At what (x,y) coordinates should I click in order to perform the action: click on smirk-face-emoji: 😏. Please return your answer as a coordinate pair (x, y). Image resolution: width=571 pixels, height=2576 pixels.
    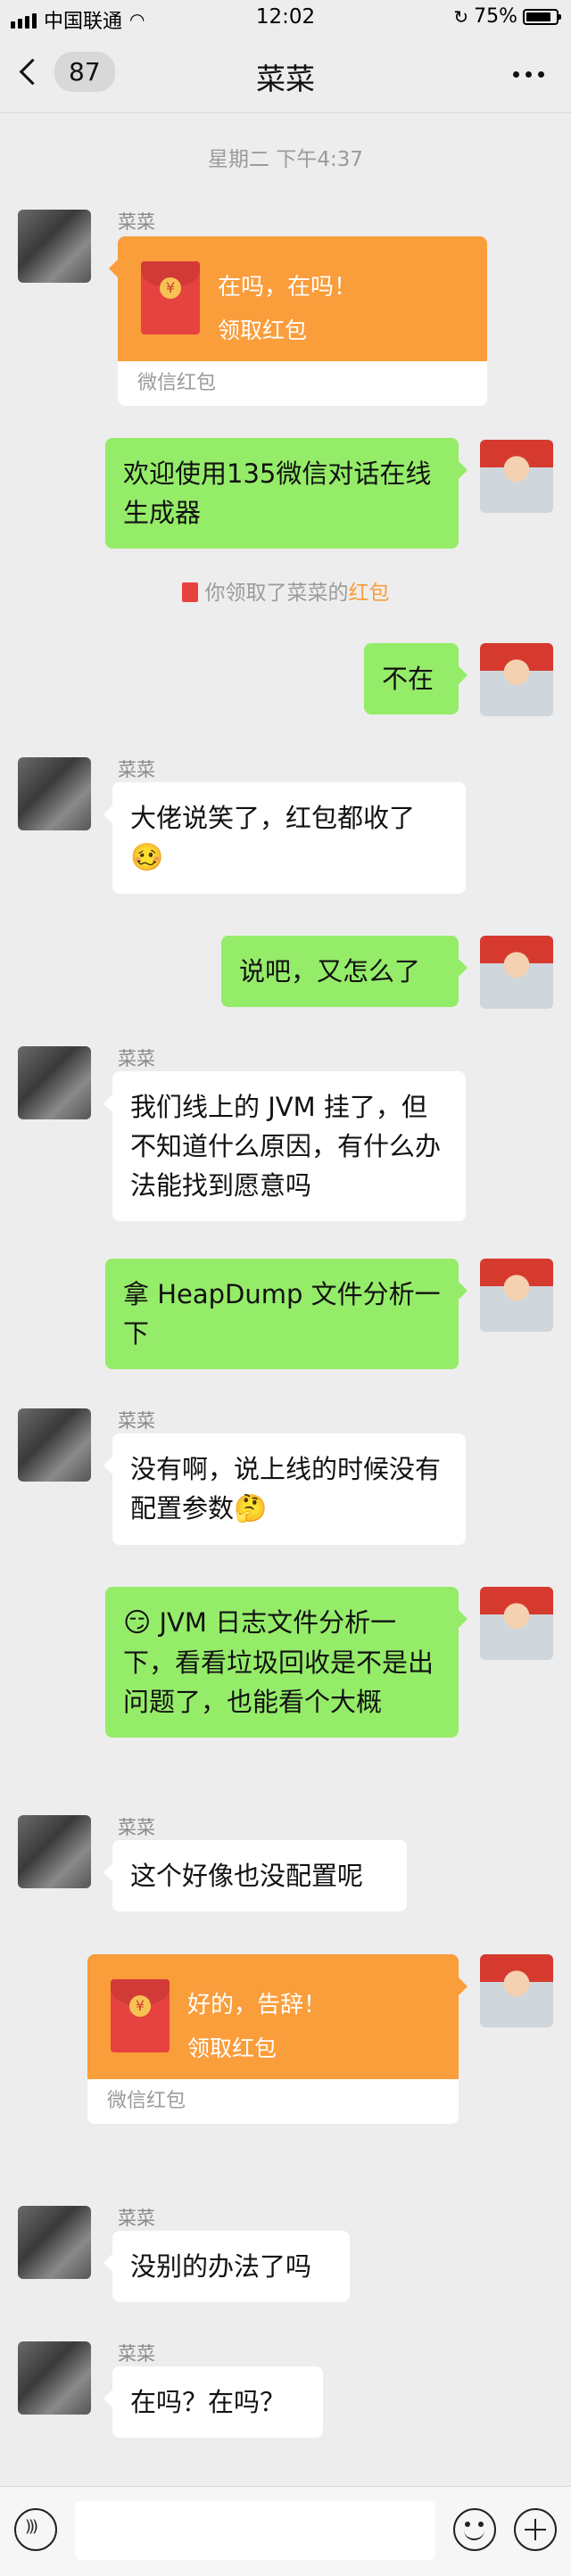
    Looking at the image, I should click on (137, 1623).